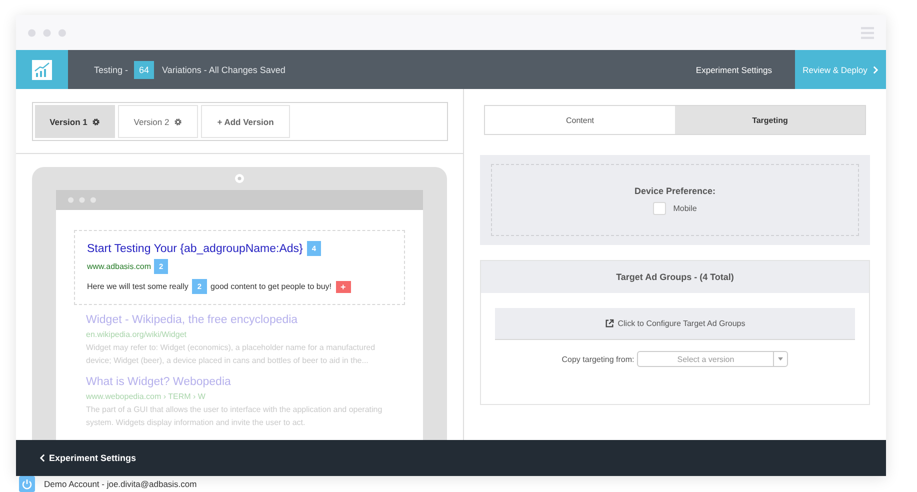  What do you see at coordinates (75, 121) in the screenshot?
I see `version-tab: Version 1` at bounding box center [75, 121].